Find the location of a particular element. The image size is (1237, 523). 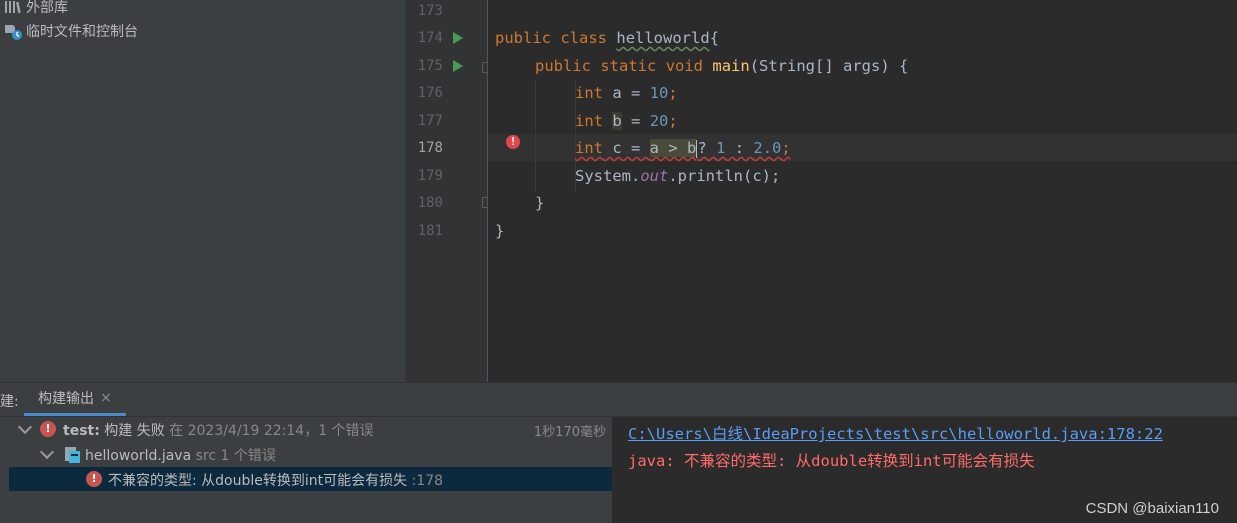

scratches-icon is located at coordinates (14, 31).